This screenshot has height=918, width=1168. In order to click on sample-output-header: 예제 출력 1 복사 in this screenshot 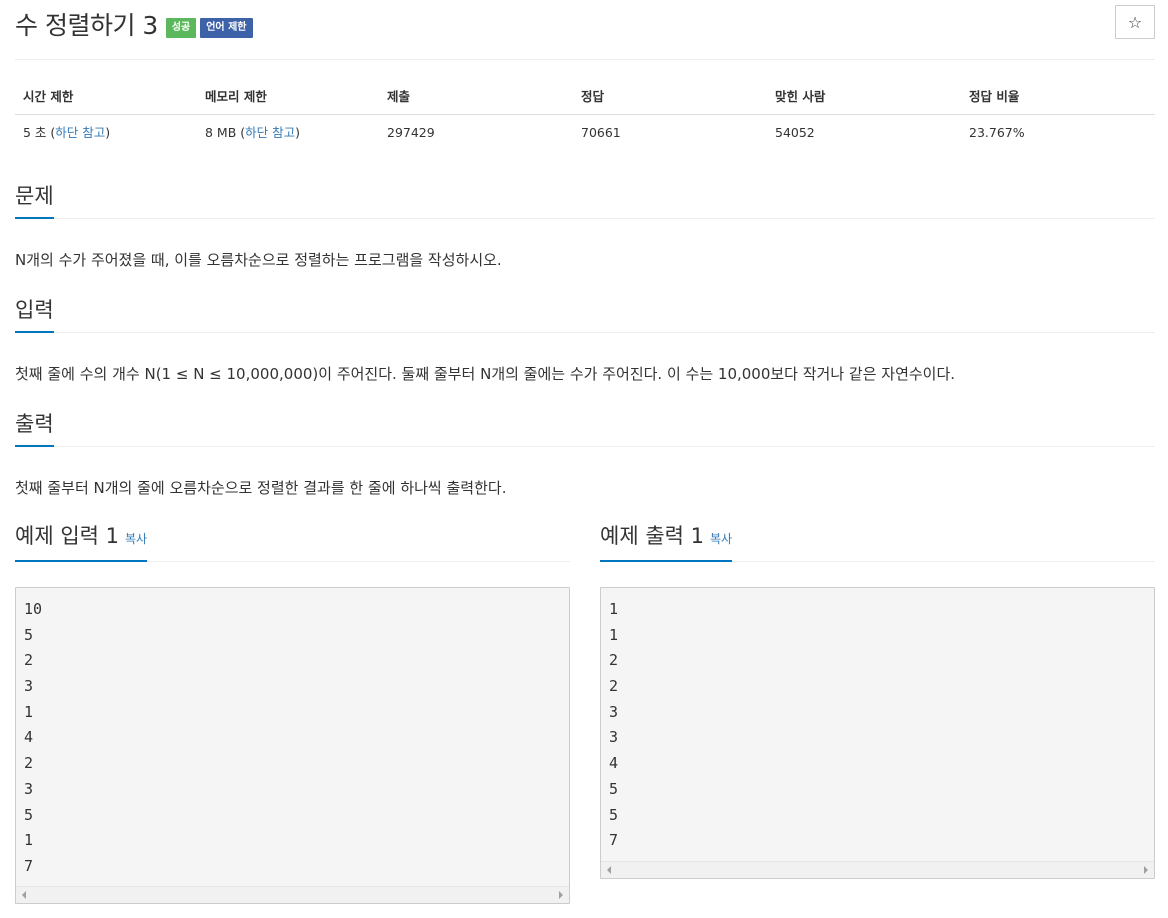, I will do `click(877, 543)`.